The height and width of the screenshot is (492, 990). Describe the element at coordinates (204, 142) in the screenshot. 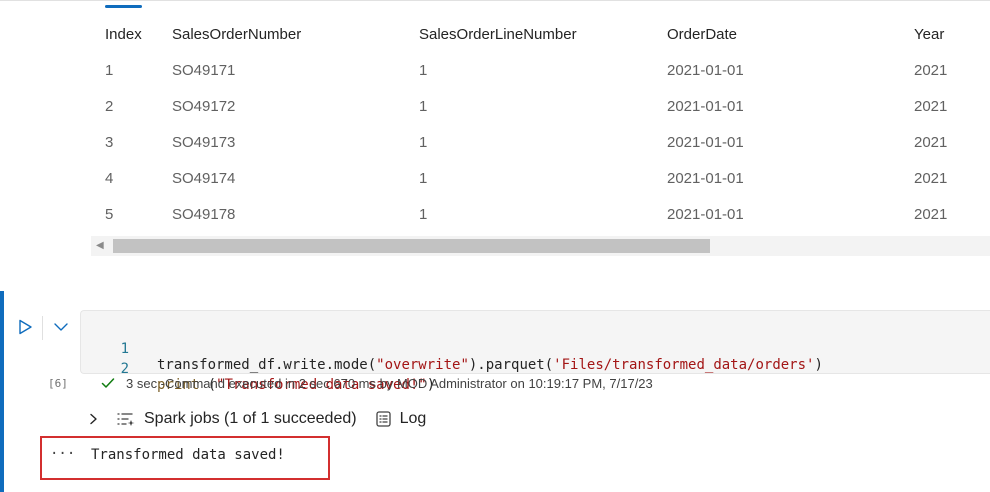

I see `table-cell: SO49173` at that location.